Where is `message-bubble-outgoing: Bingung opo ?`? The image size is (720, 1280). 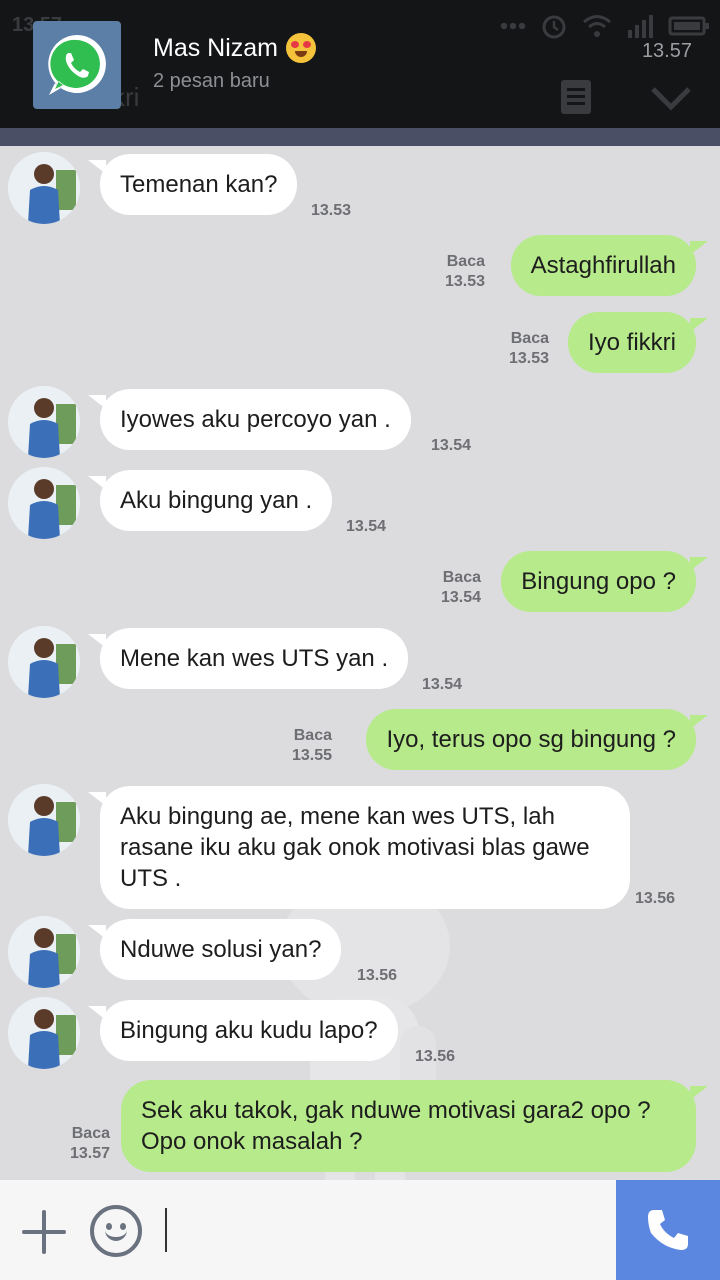 message-bubble-outgoing: Bingung opo ? is located at coordinates (604, 581).